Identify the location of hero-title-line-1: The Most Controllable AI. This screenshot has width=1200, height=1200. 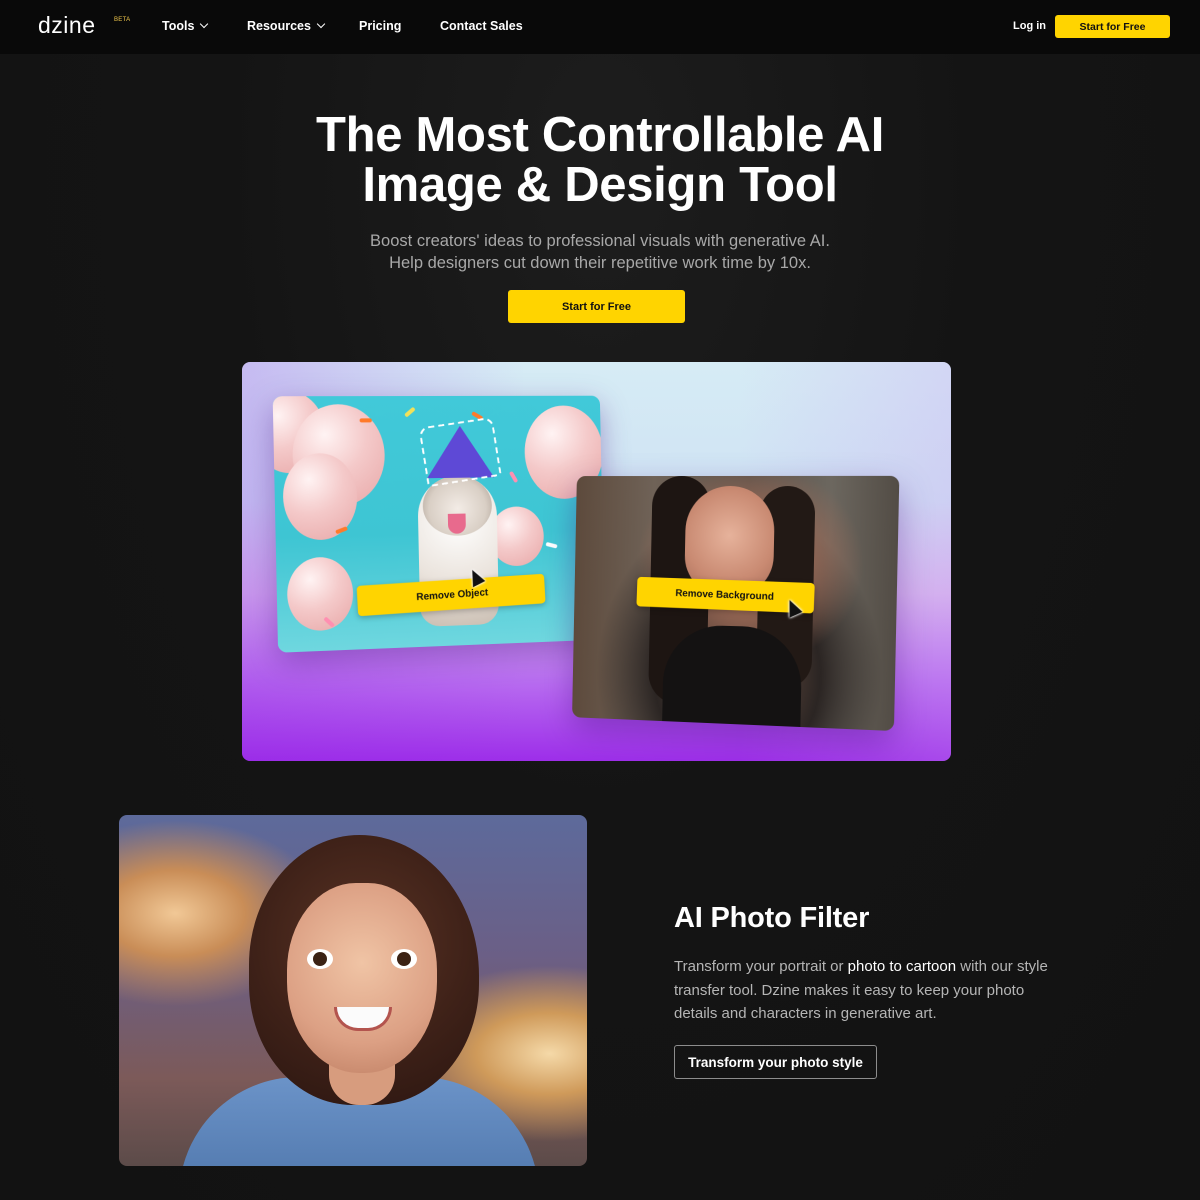
(600, 135).